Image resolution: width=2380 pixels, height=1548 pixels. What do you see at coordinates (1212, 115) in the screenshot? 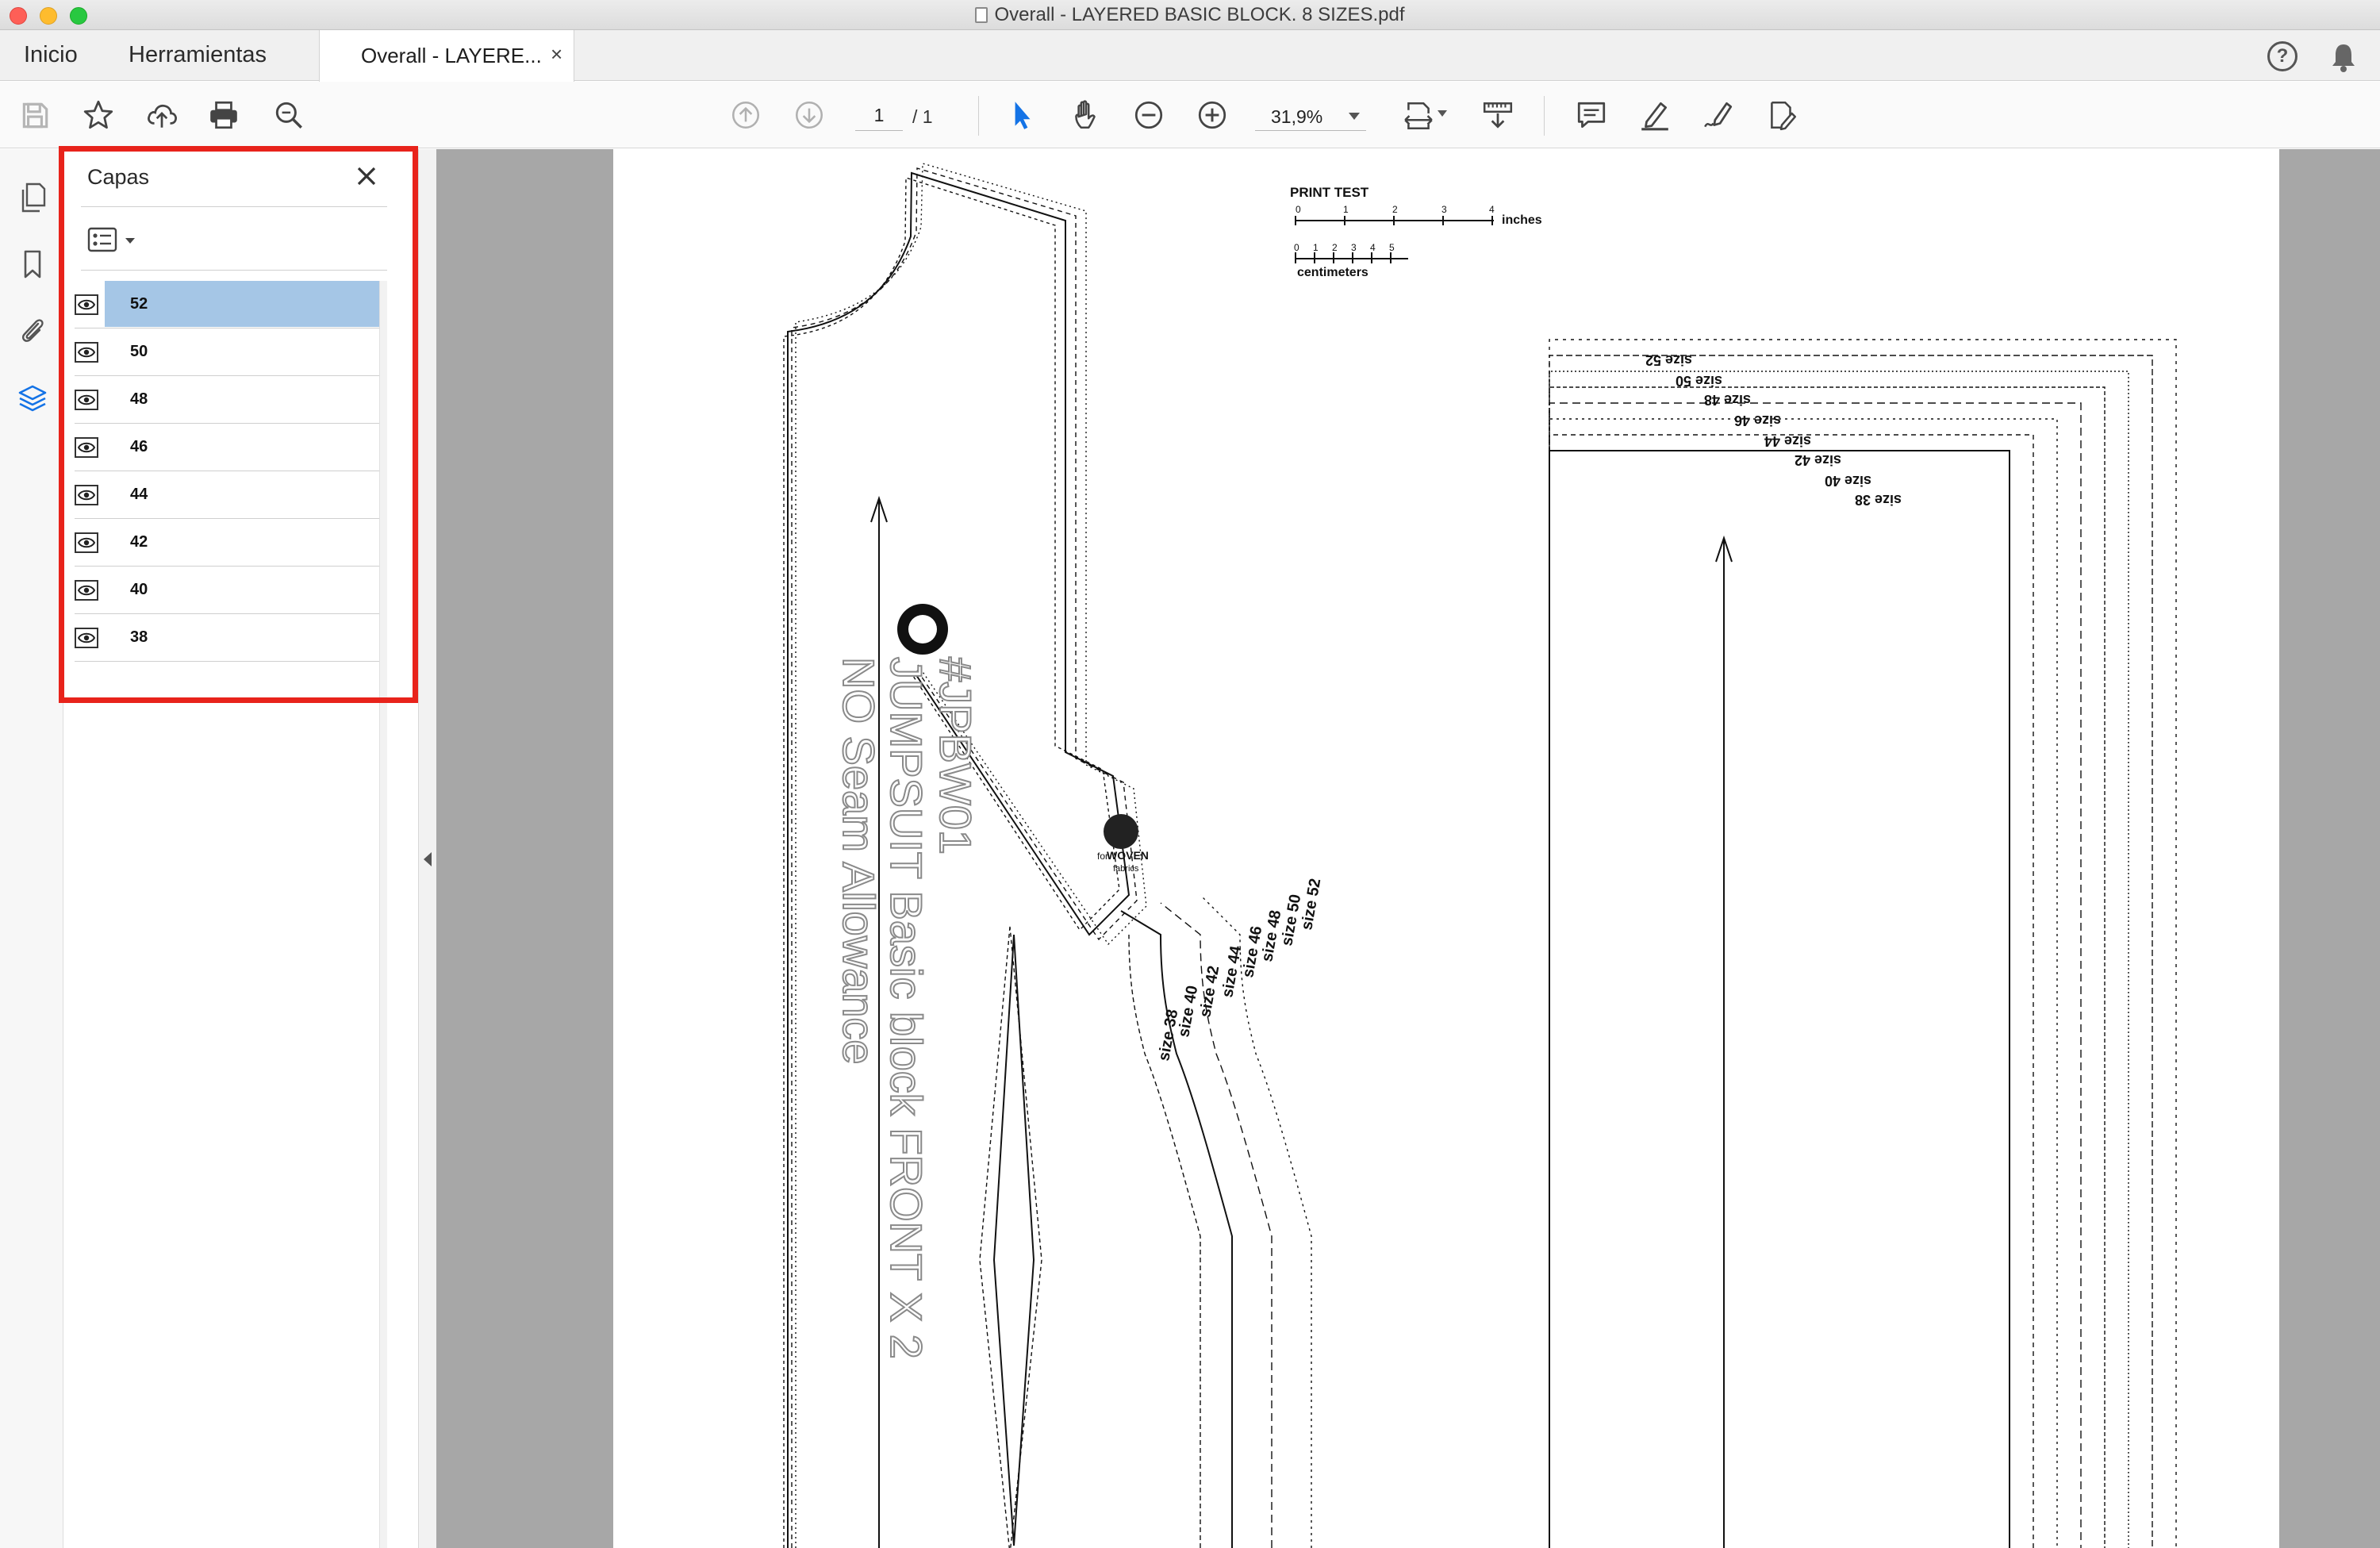
I see `zoom-in-icon` at bounding box center [1212, 115].